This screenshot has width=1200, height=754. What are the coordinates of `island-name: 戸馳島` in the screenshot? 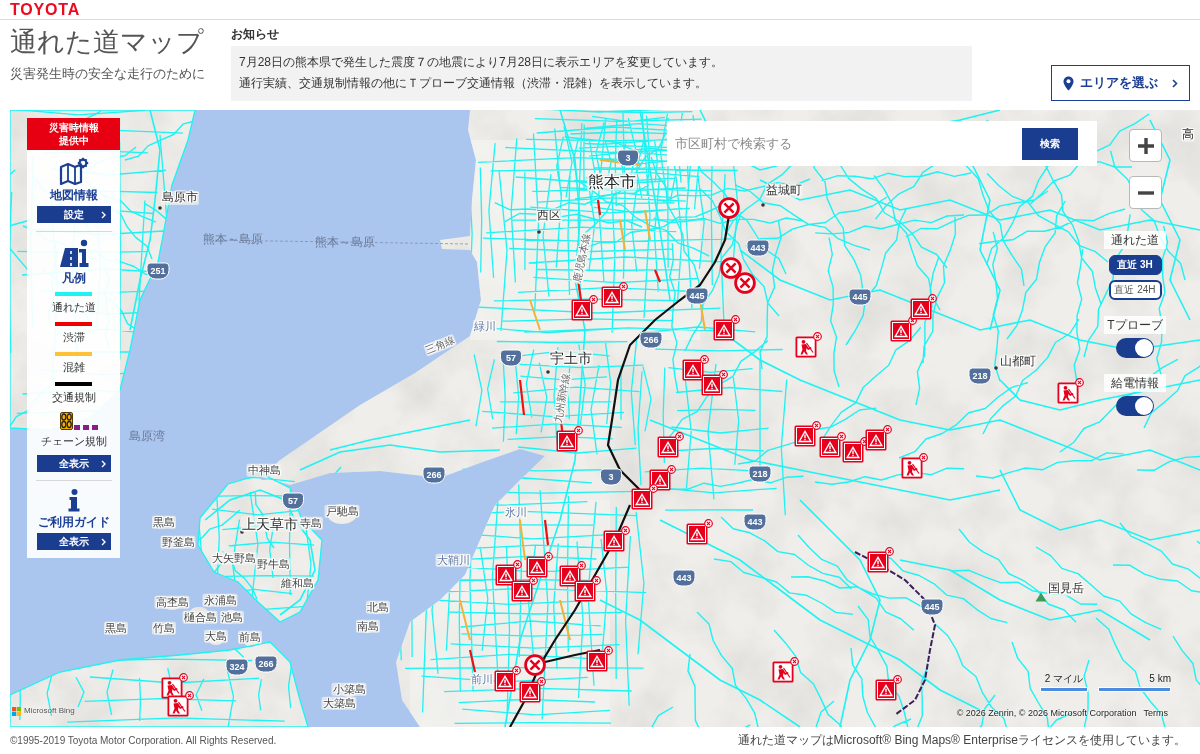 It's located at (342, 511).